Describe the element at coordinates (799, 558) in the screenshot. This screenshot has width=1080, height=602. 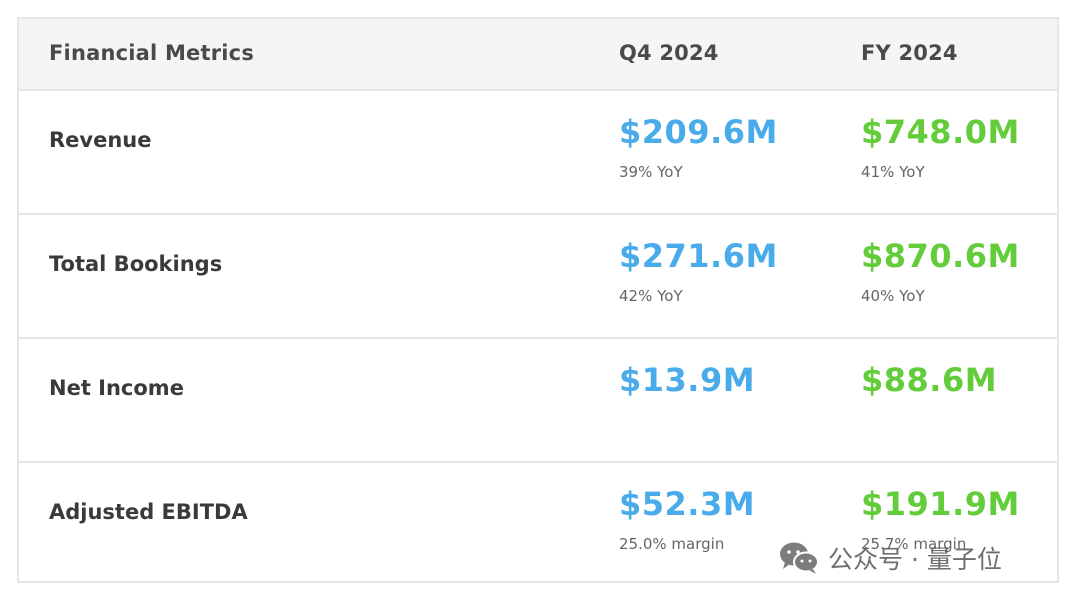
I see `wechat-icon` at that location.